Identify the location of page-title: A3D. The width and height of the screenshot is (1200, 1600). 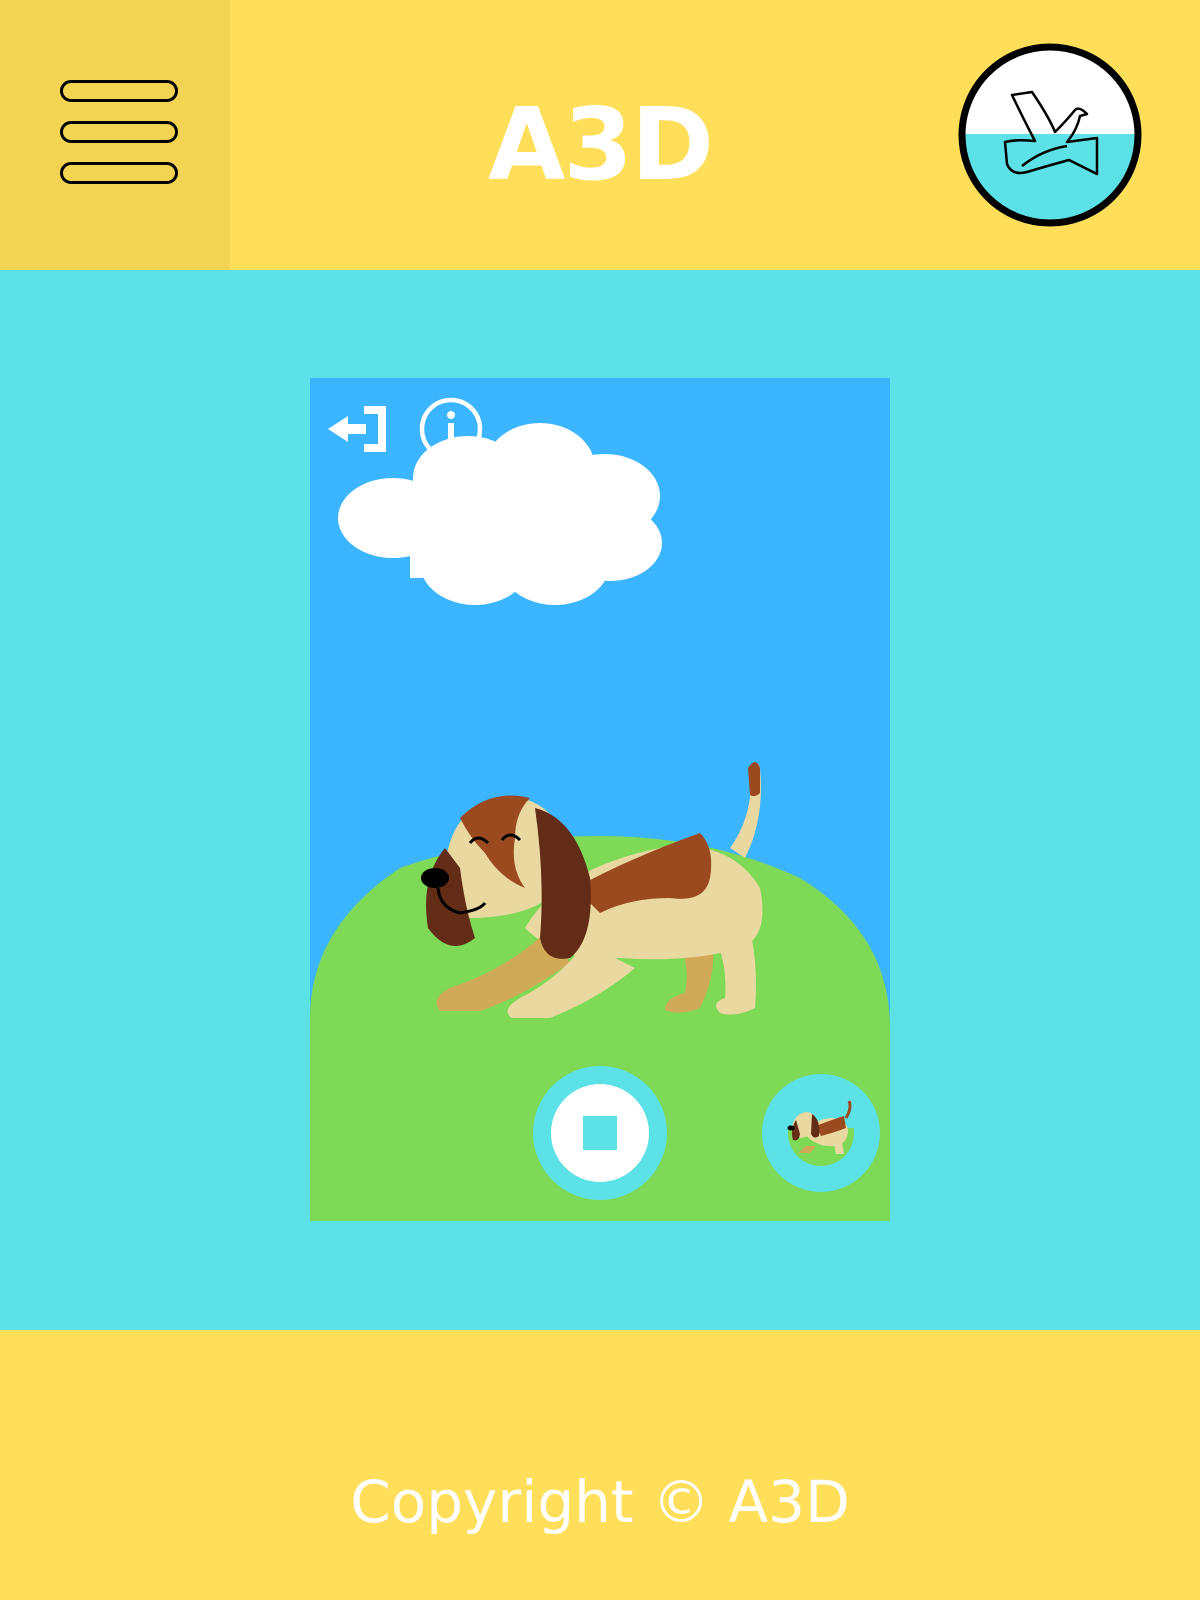
(601, 144).